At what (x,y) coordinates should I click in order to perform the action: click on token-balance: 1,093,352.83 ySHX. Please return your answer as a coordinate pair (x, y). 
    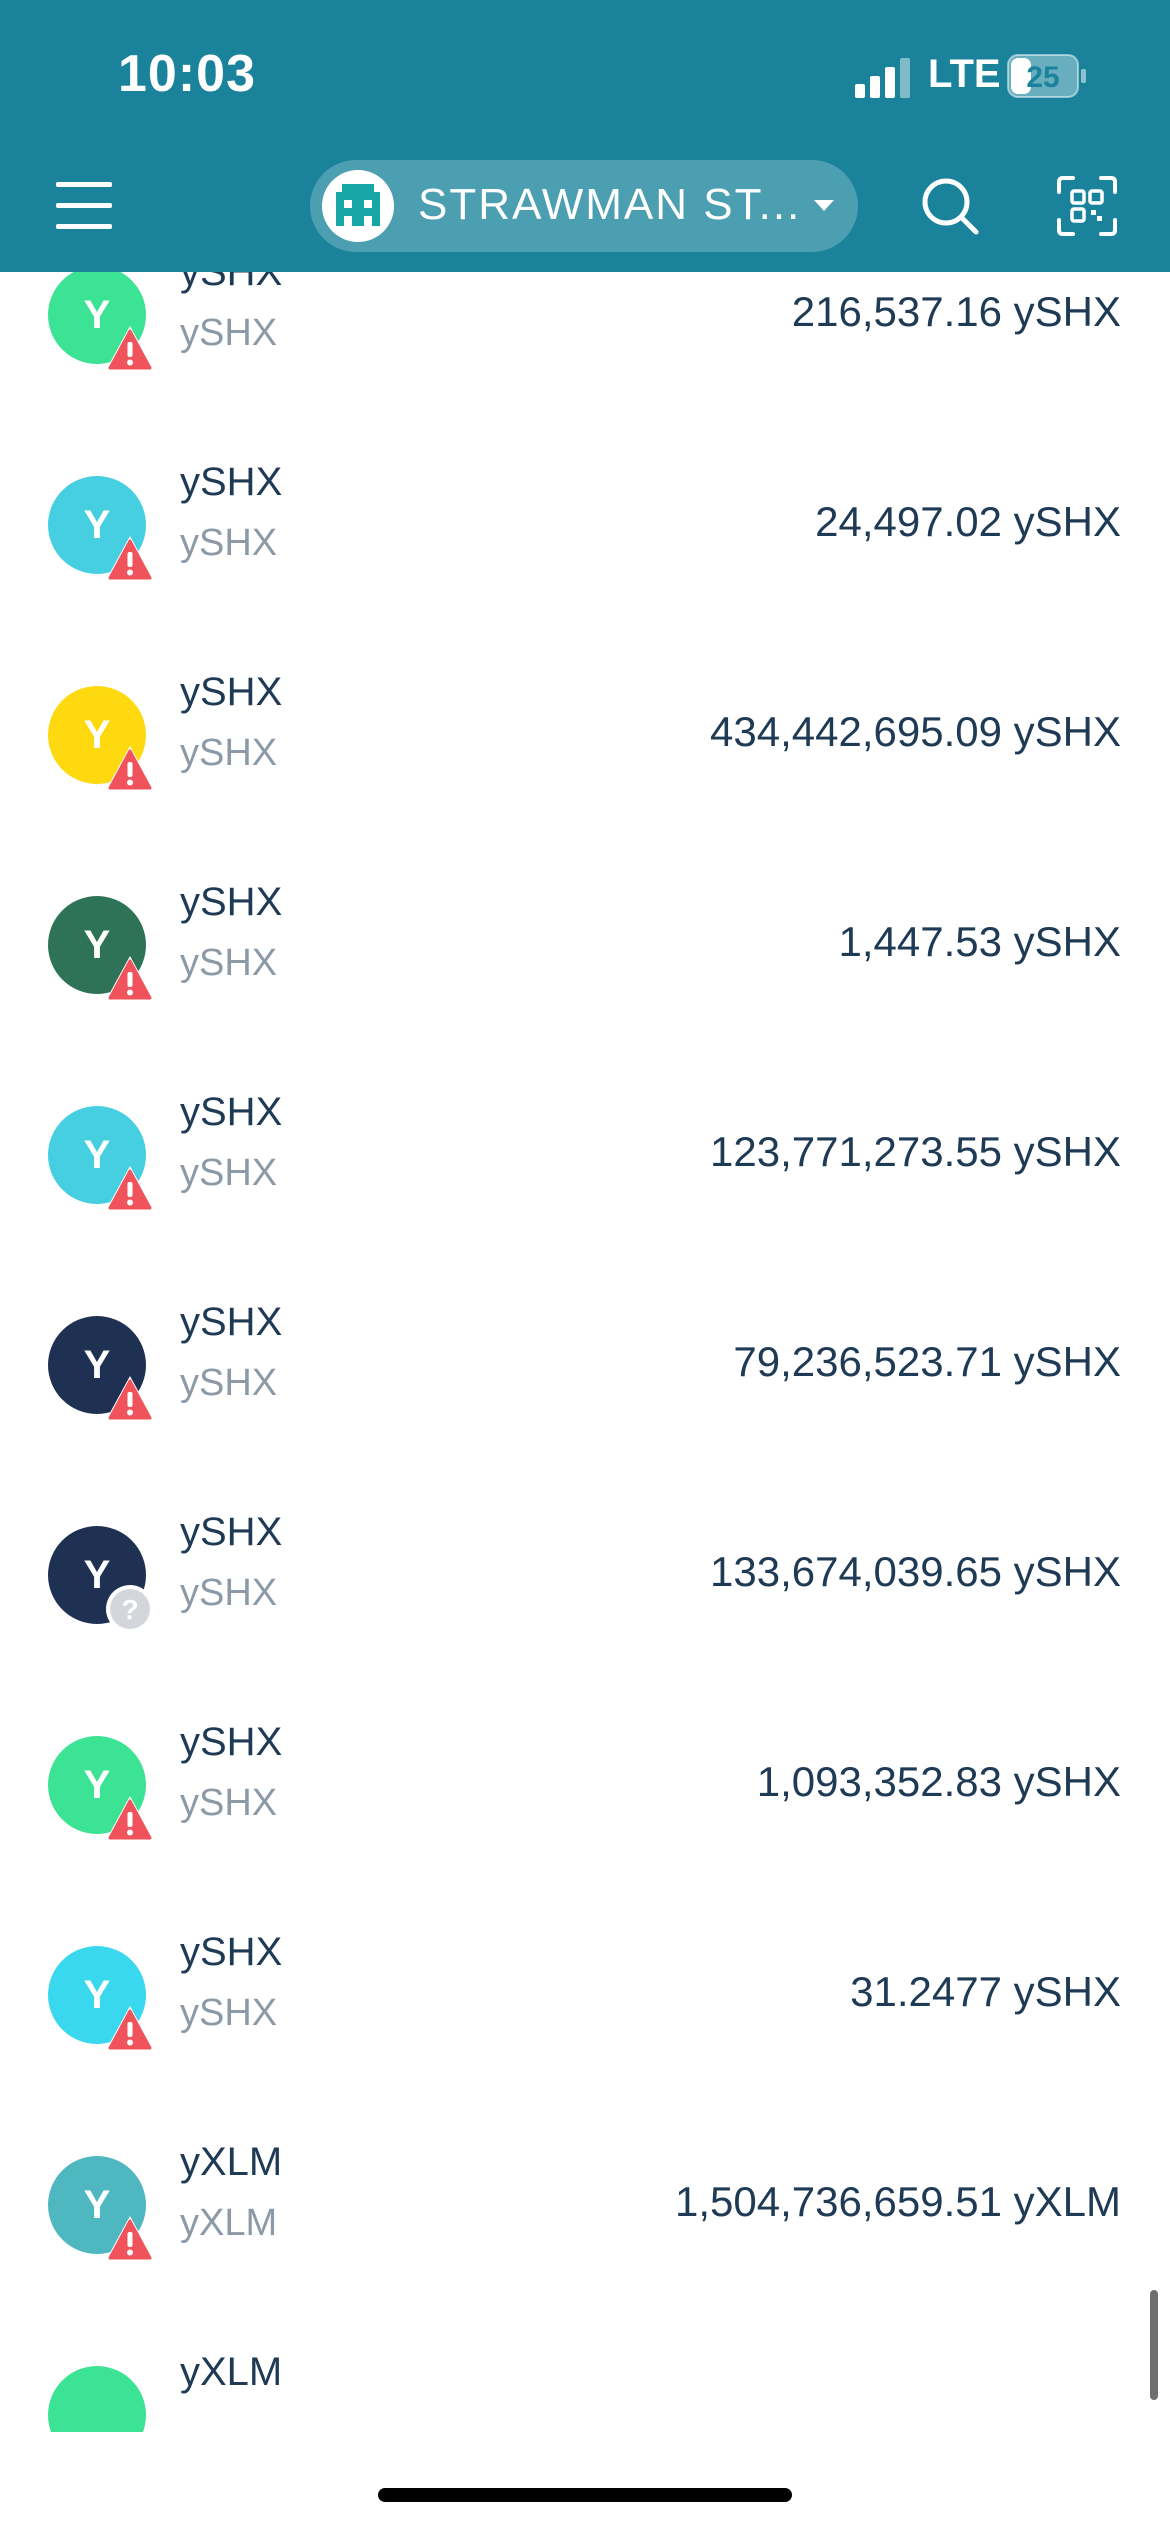
    Looking at the image, I should click on (938, 1781).